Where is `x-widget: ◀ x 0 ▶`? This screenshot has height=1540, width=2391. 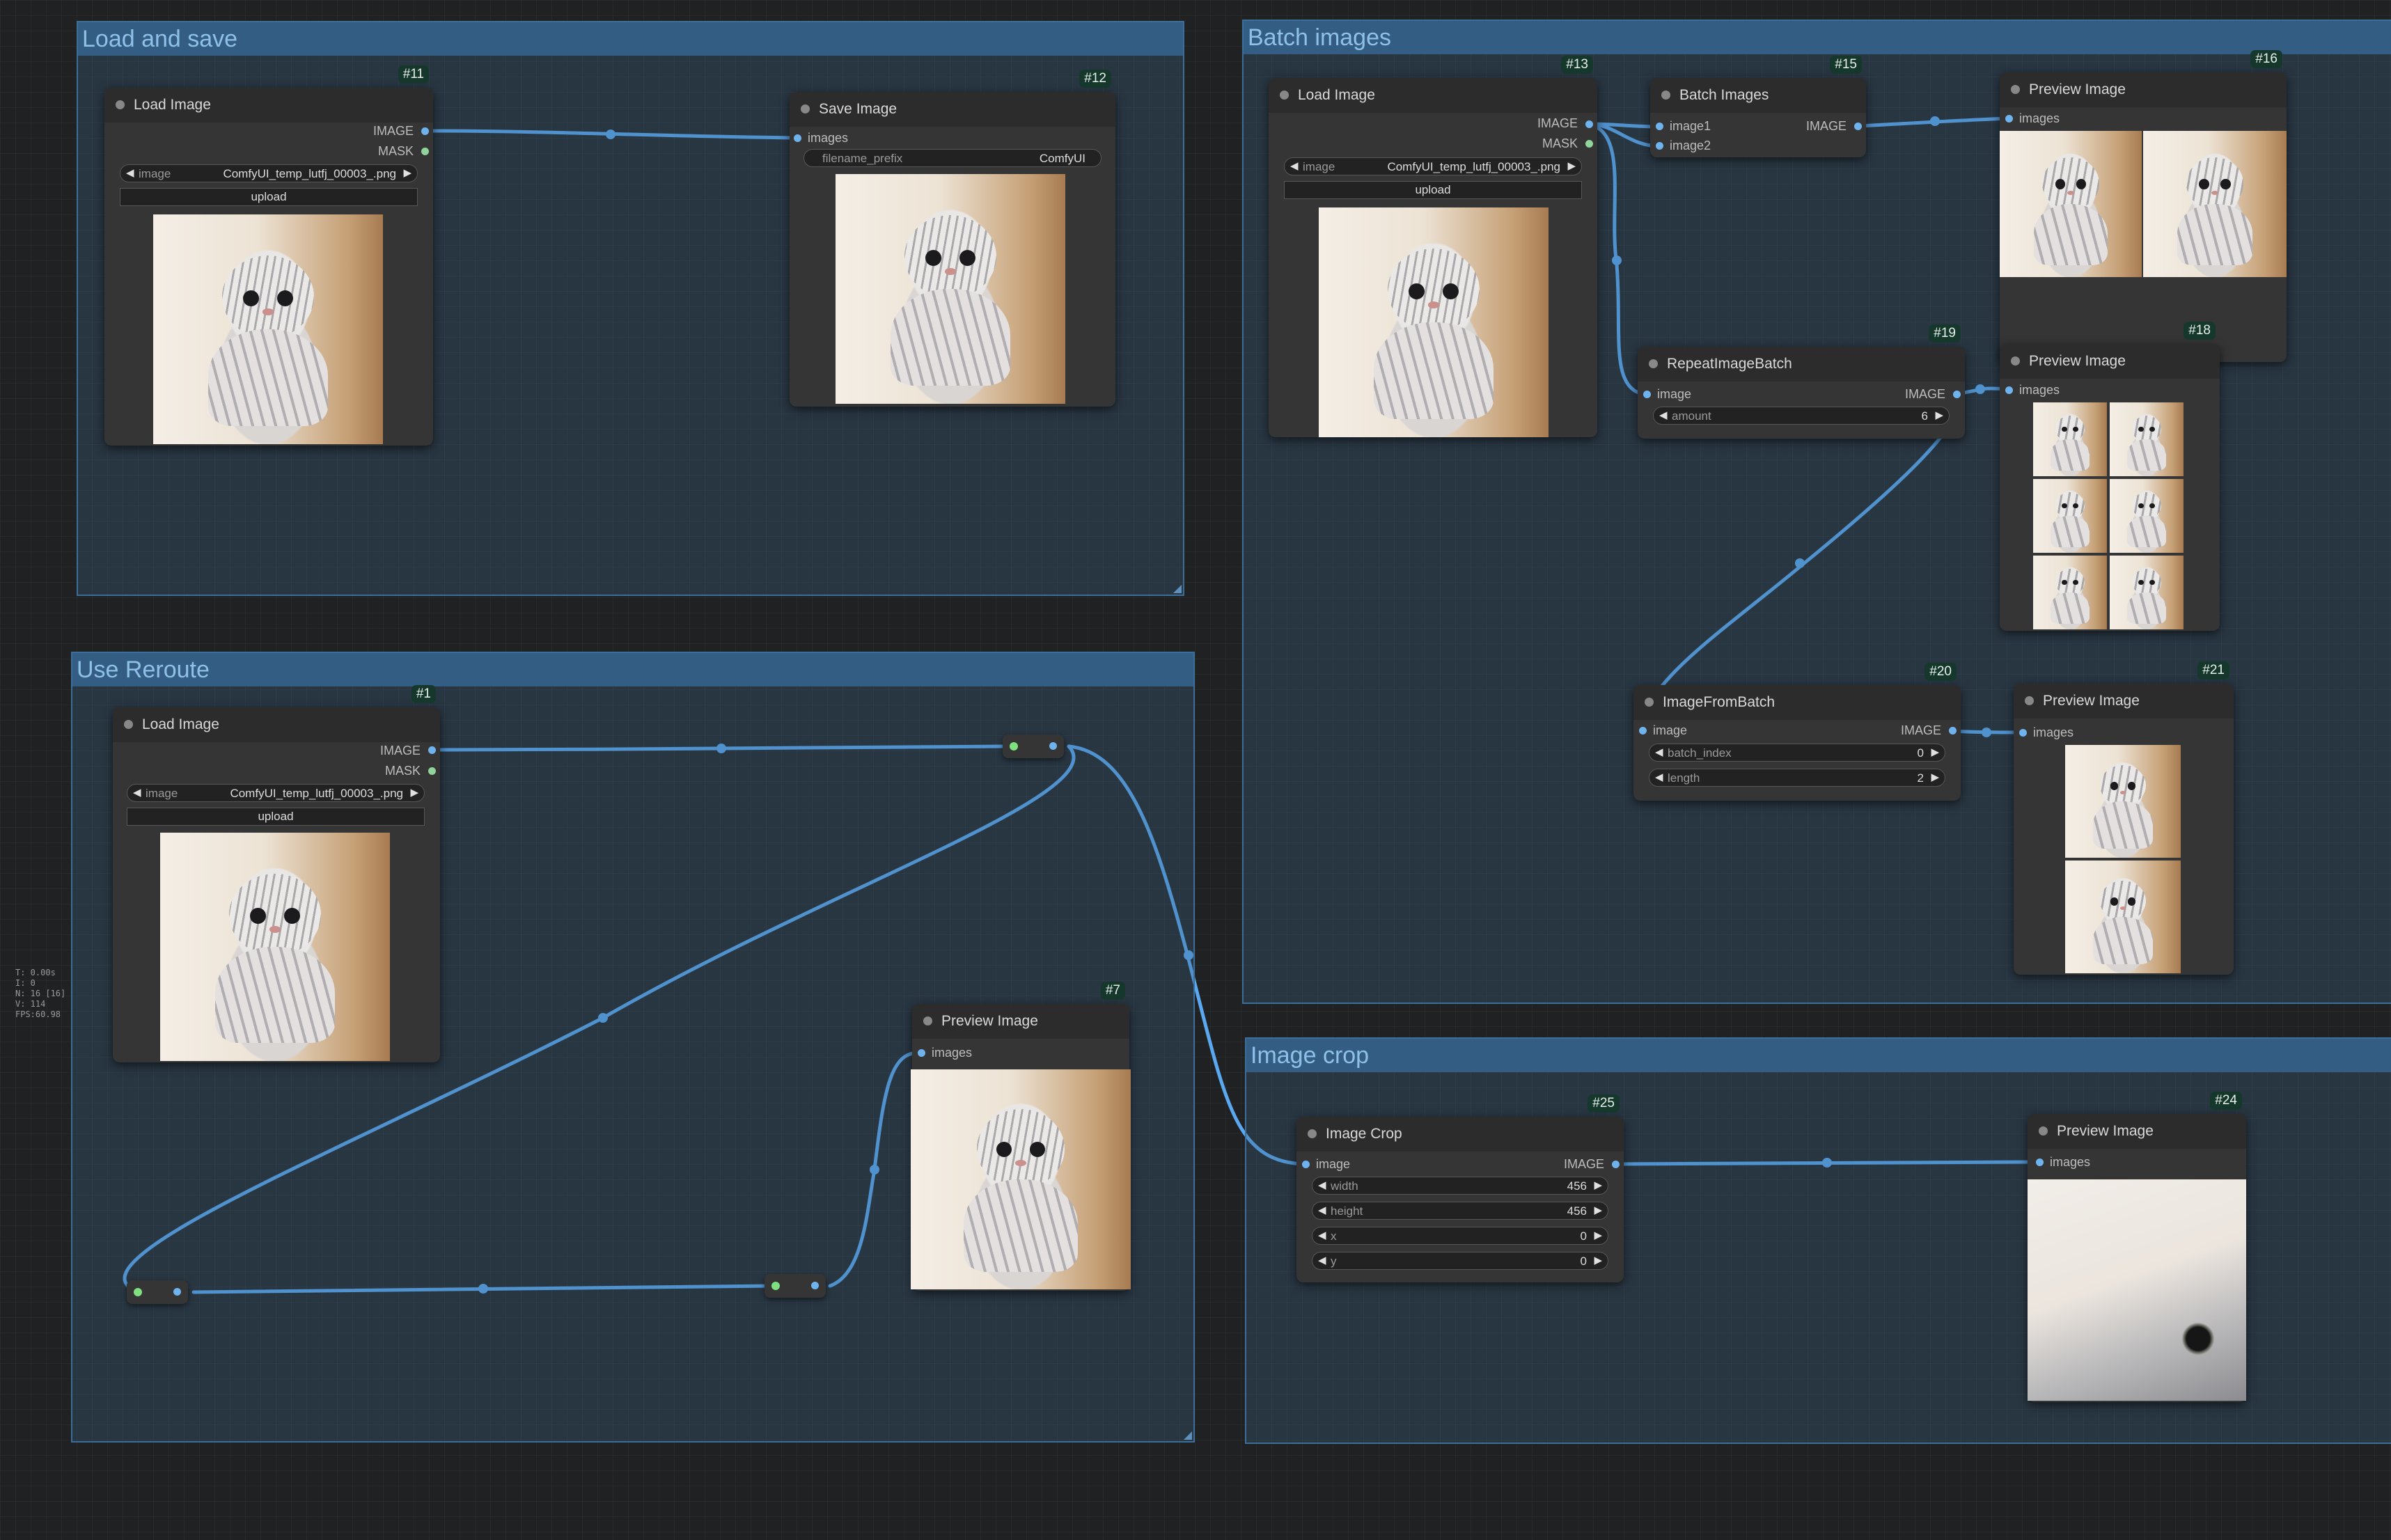
x-widget: ◀ x 0 ▶ is located at coordinates (1460, 1236).